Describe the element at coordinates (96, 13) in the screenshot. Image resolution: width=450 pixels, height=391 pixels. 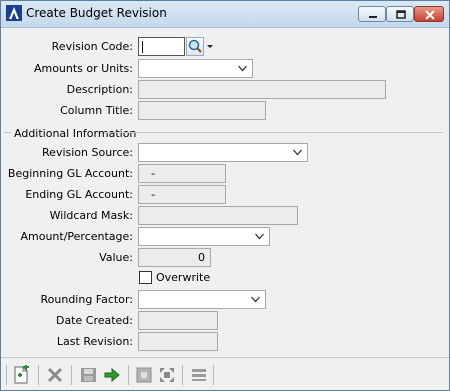
I see `window-title: Create Budget Revision` at that location.